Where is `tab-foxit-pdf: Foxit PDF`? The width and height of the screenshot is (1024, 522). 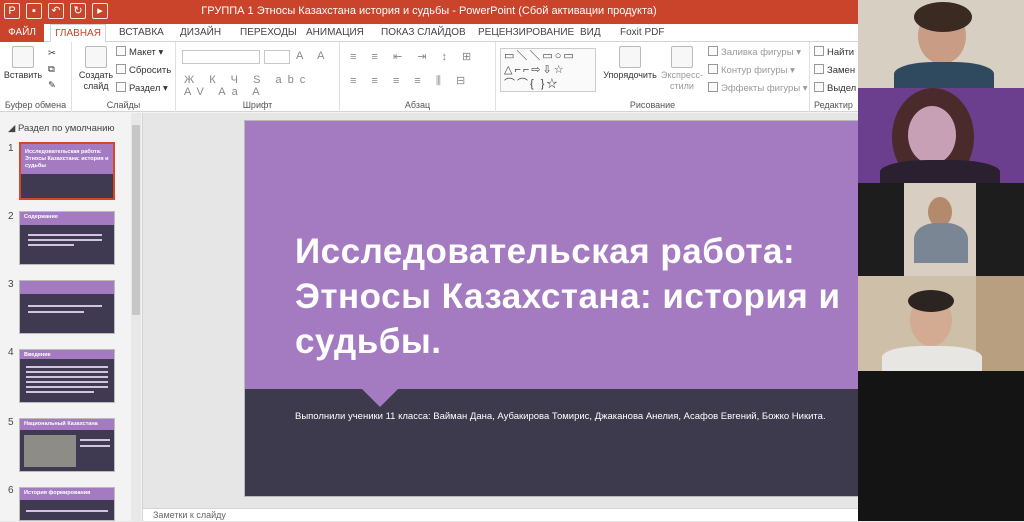 tab-foxit-pdf: Foxit PDF is located at coordinates (642, 33).